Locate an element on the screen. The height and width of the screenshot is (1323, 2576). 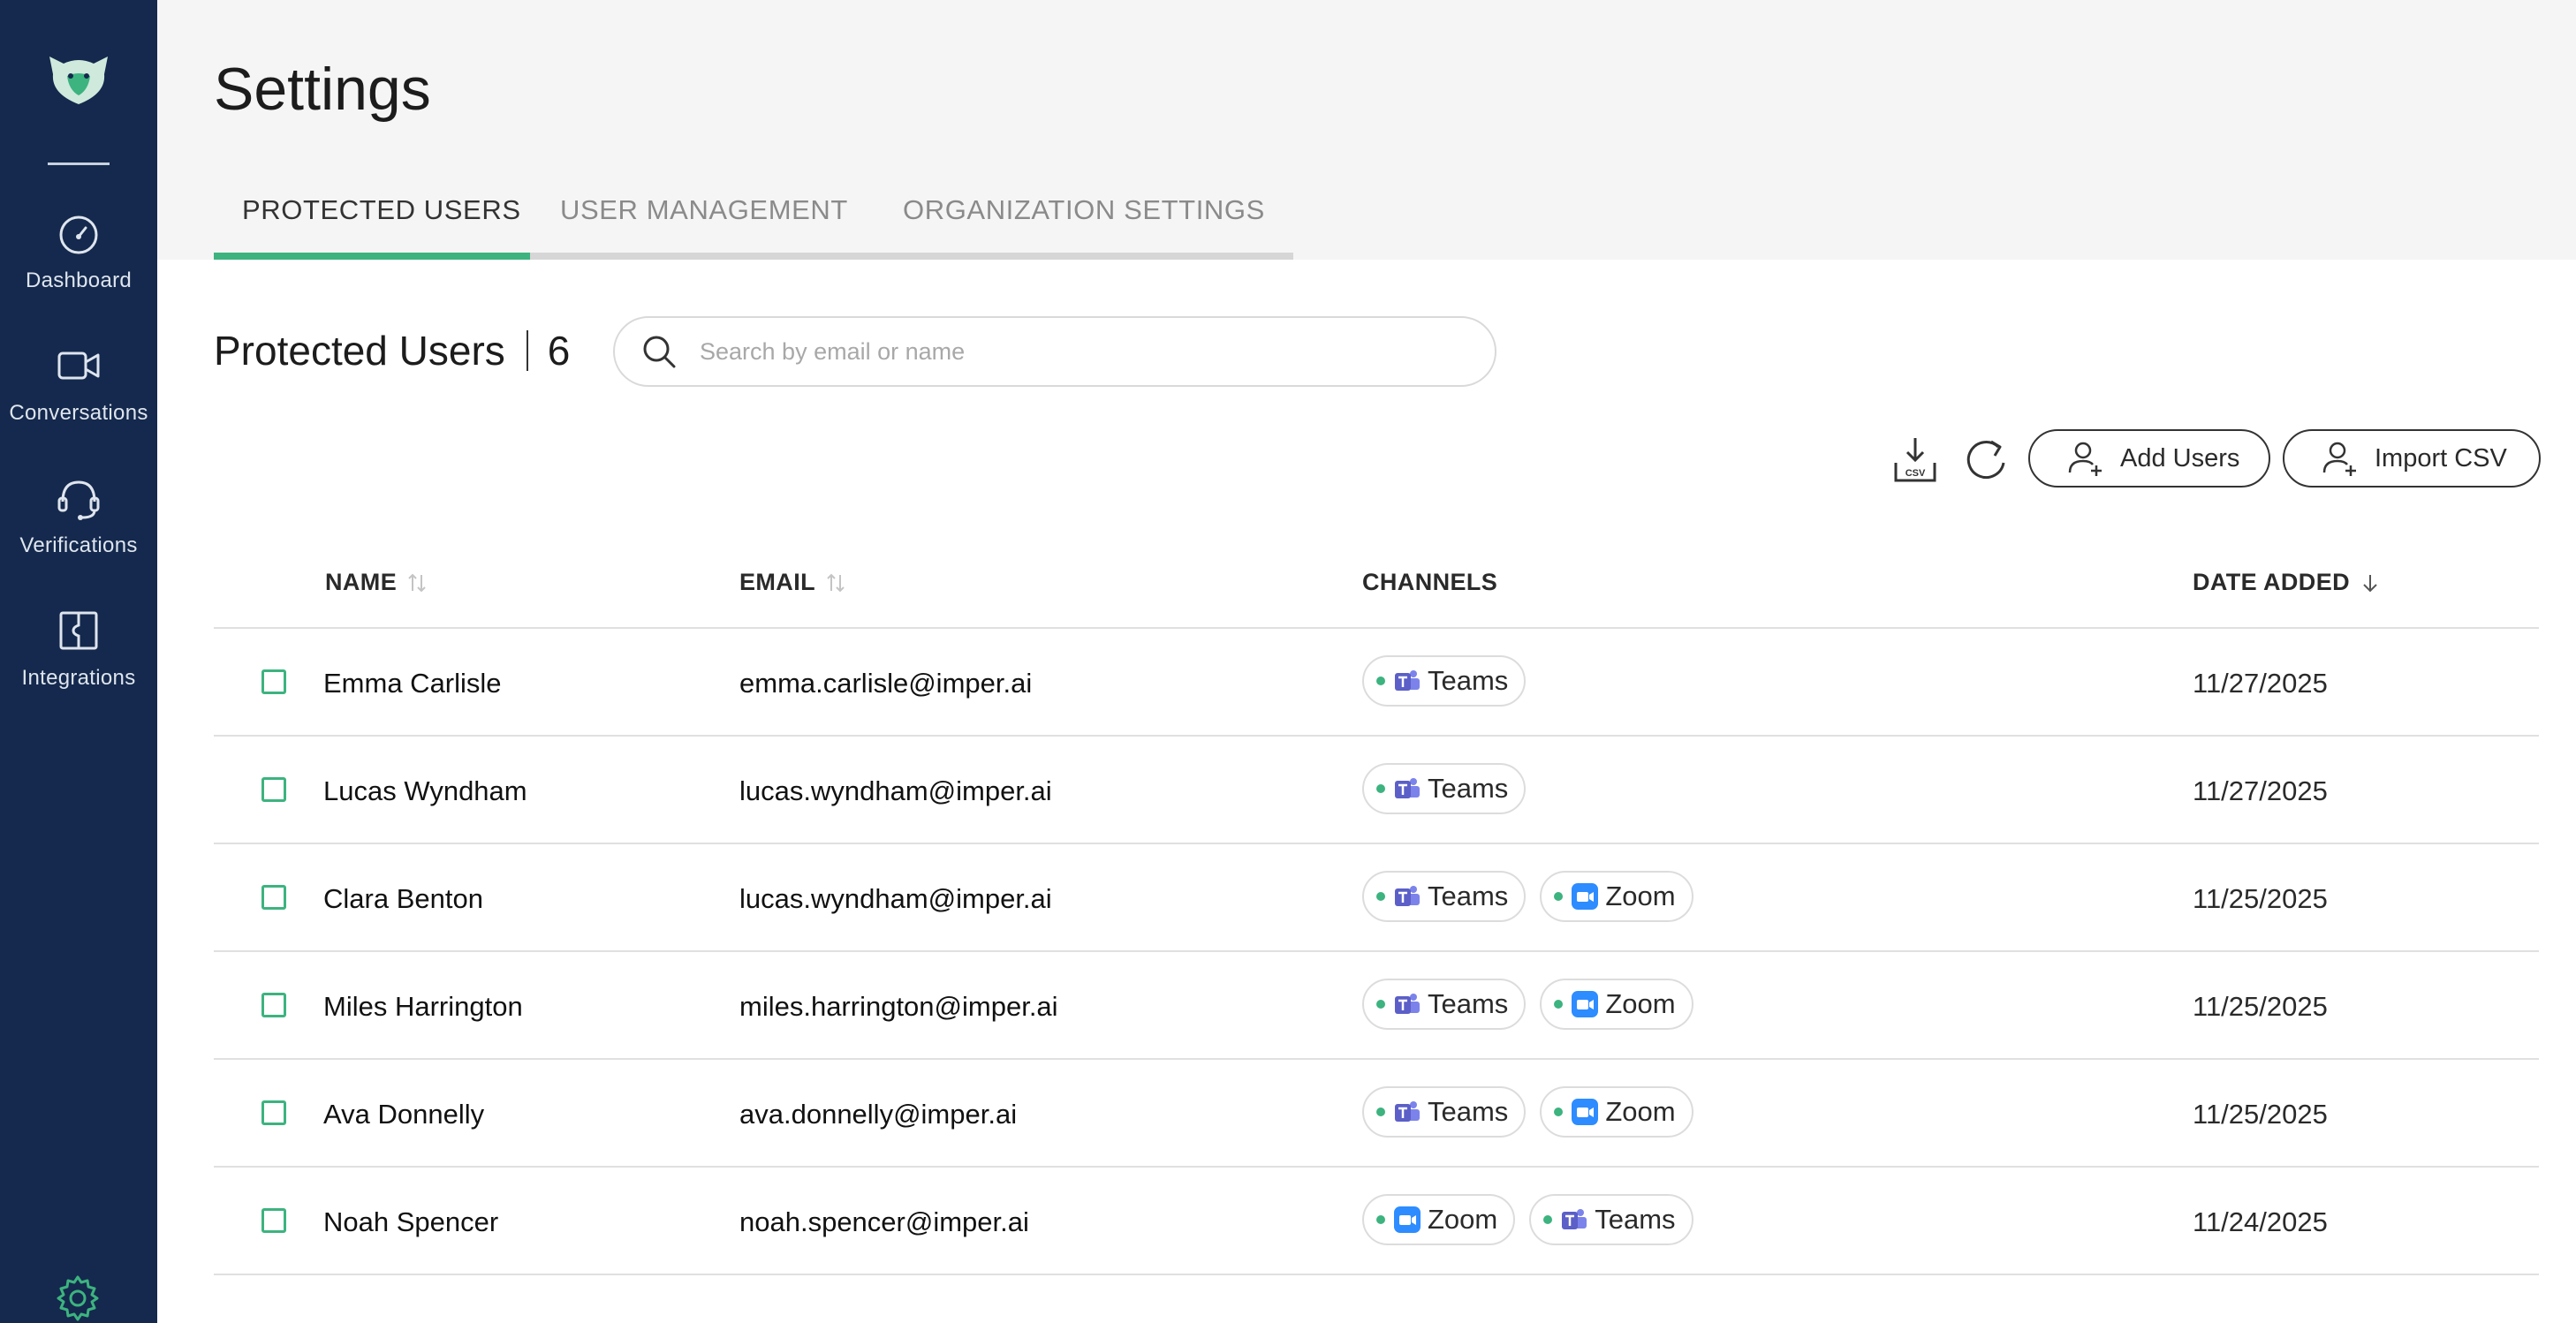
sidebar-item-verifications: Verifications is located at coordinates (79, 524).